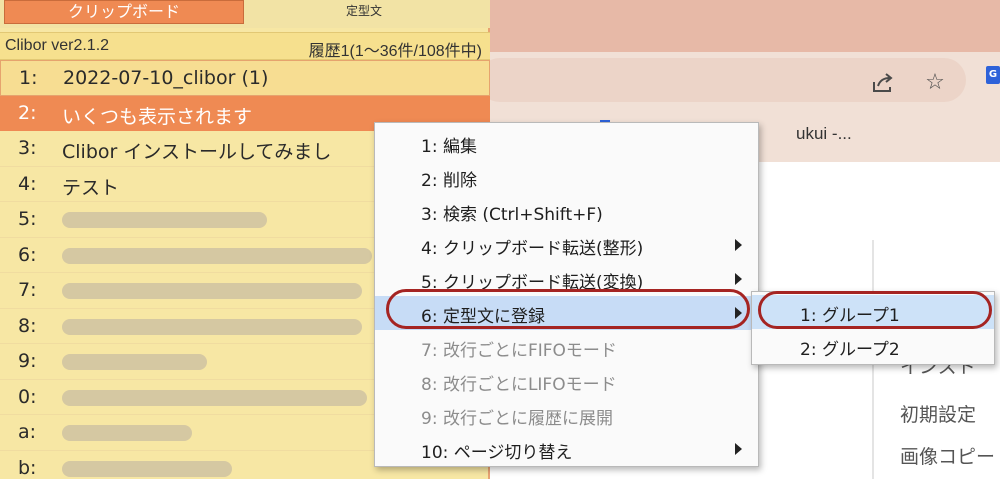 The height and width of the screenshot is (479, 1000). What do you see at coordinates (850, 316) in the screenshot?
I see `submenu-item-label: 1: グループ1` at bounding box center [850, 316].